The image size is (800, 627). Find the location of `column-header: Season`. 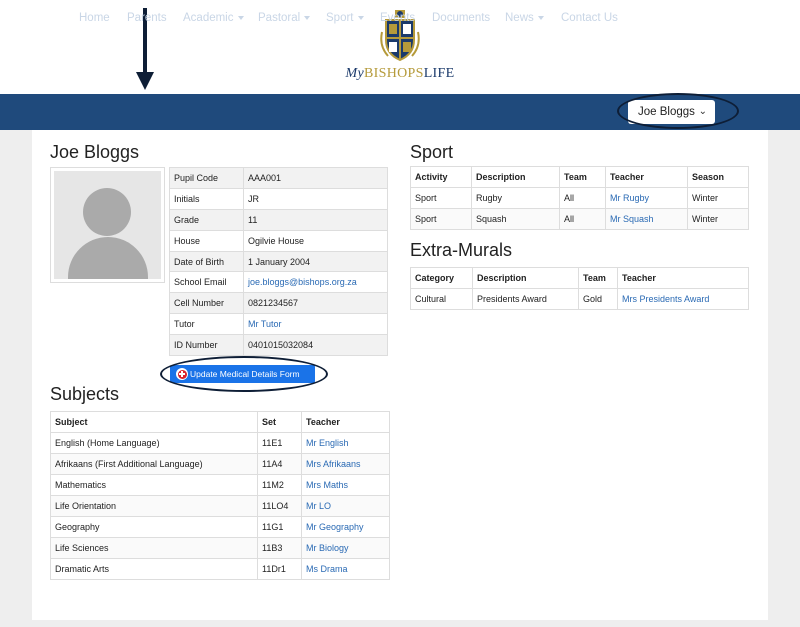

column-header: Season is located at coordinates (718, 177).